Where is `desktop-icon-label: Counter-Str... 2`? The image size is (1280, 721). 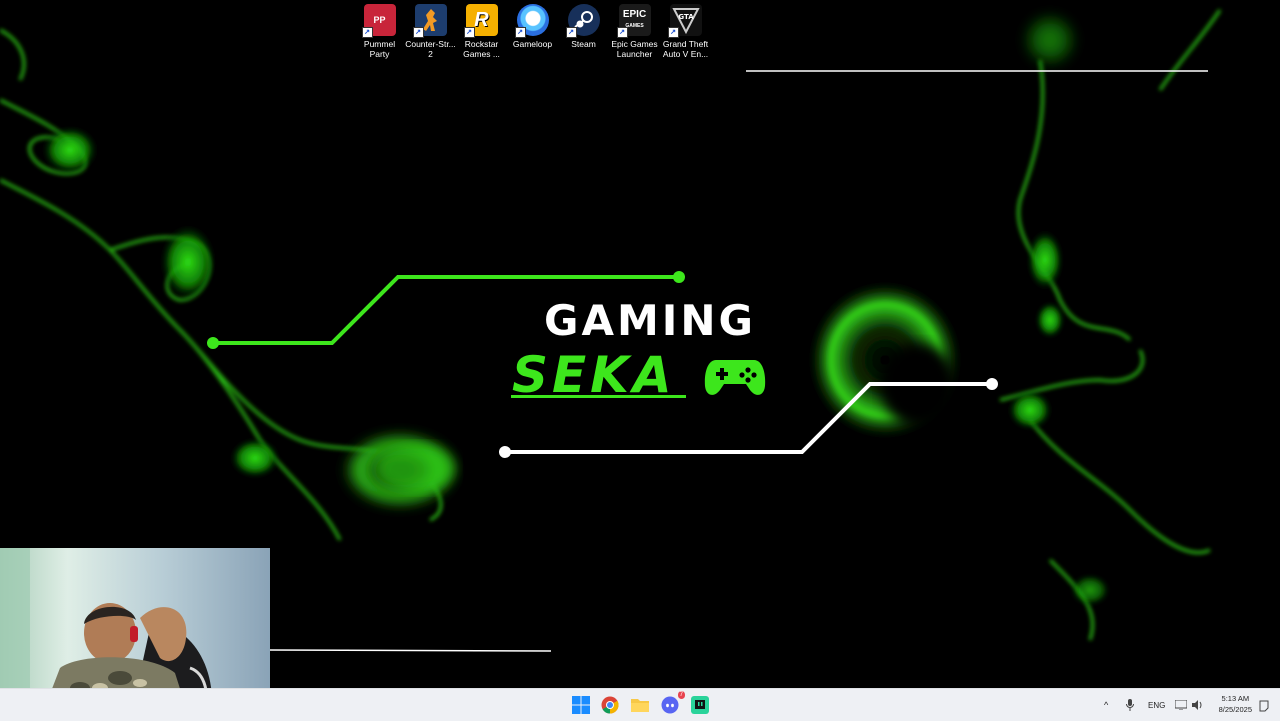
desktop-icon-label: Counter-Str... 2 is located at coordinates (430, 49).